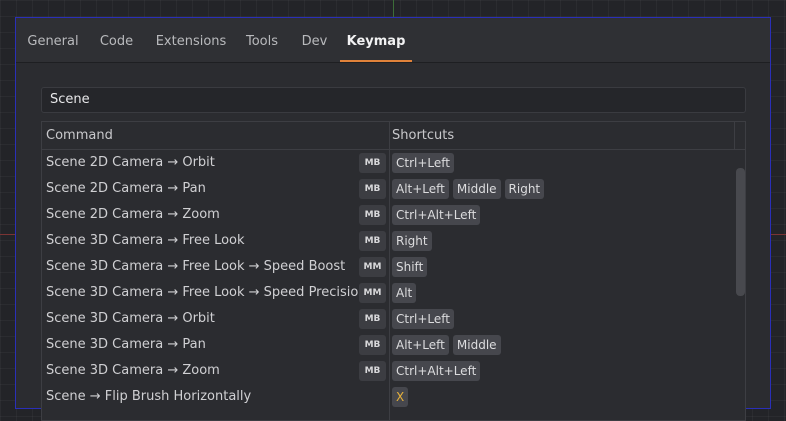  I want to click on command-label: Scene 2D Camera → Zoom, so click(133, 214).